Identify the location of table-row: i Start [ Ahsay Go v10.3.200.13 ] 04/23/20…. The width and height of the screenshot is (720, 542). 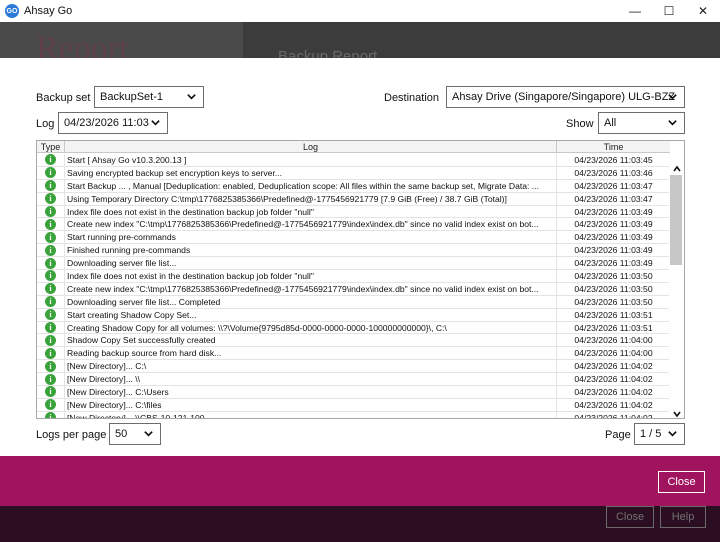
(353, 160).